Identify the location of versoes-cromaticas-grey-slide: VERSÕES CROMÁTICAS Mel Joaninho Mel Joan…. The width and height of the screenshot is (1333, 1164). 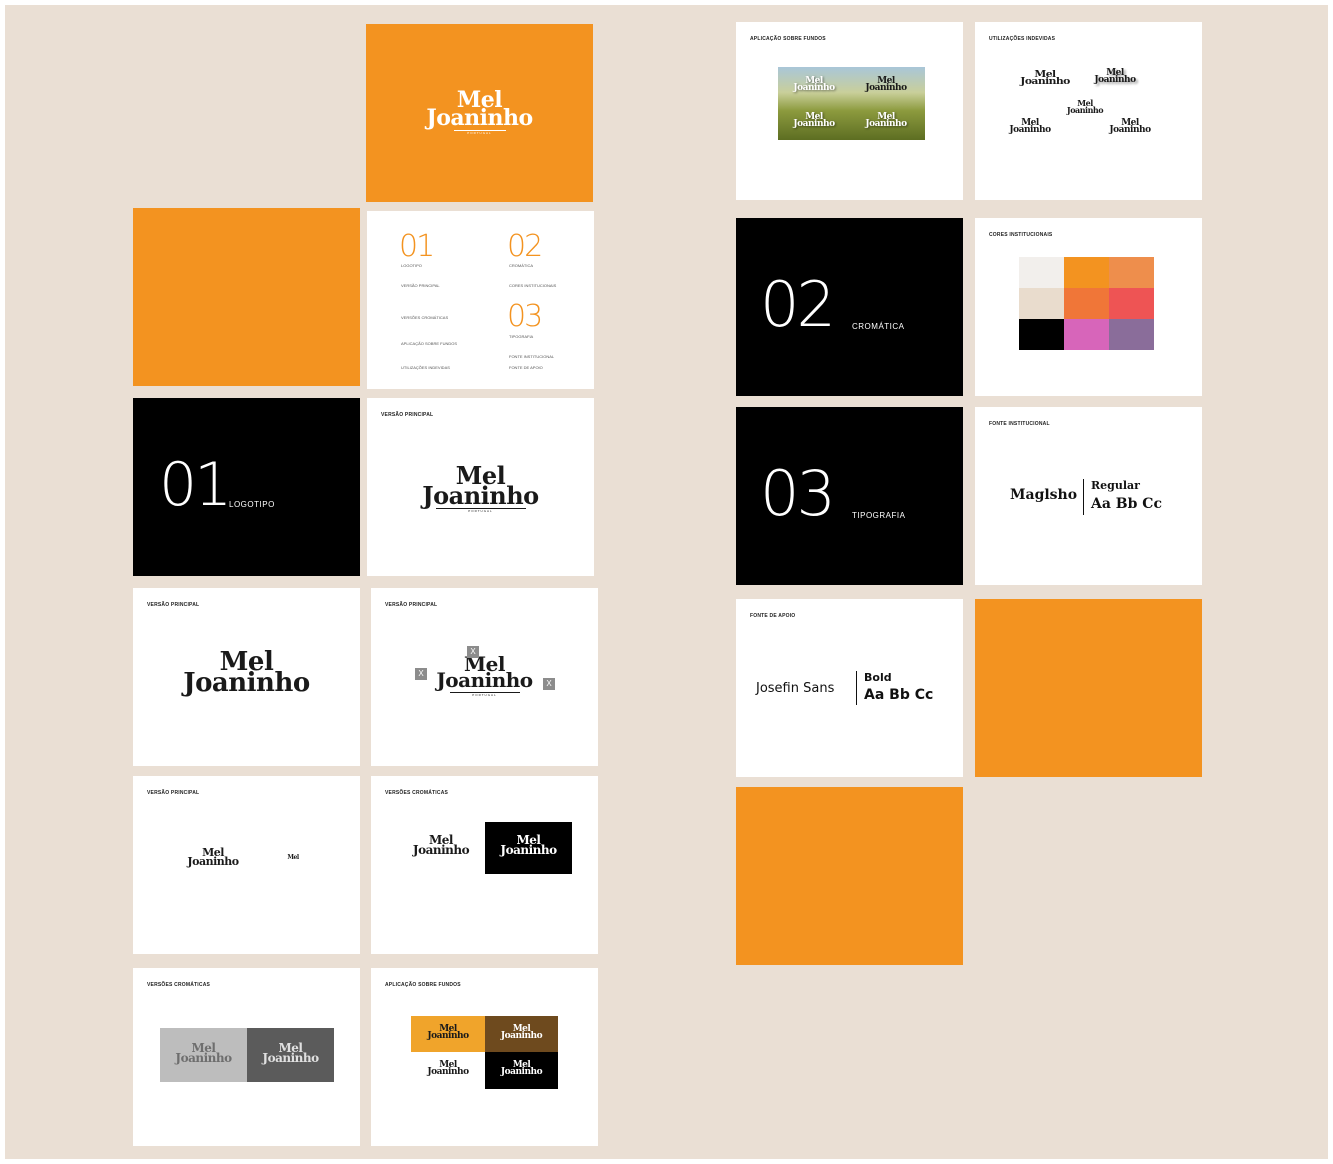
(246, 1057).